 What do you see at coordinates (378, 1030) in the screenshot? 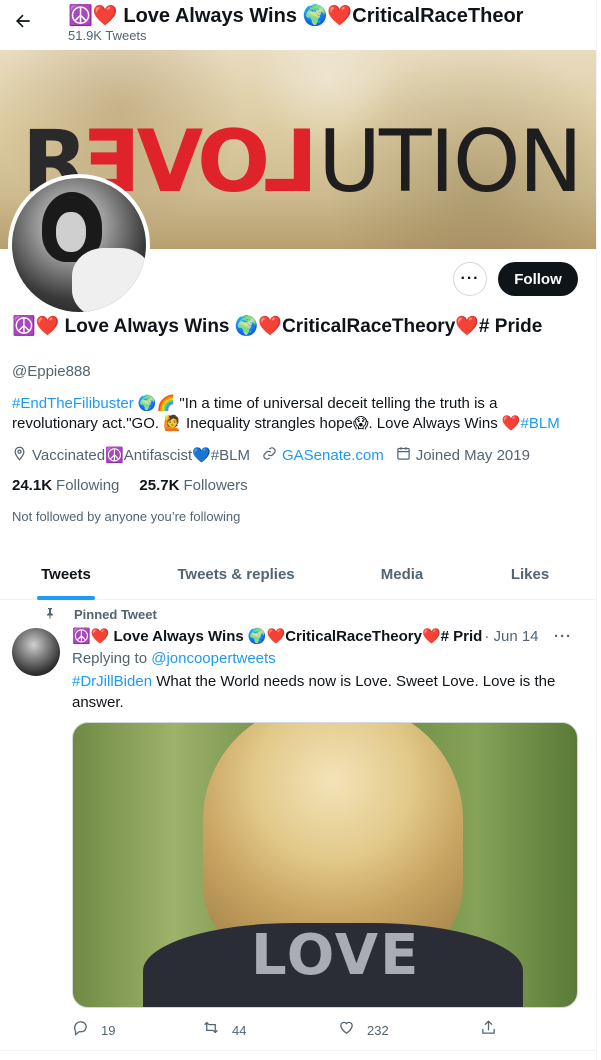
I see `like-count: 232` at bounding box center [378, 1030].